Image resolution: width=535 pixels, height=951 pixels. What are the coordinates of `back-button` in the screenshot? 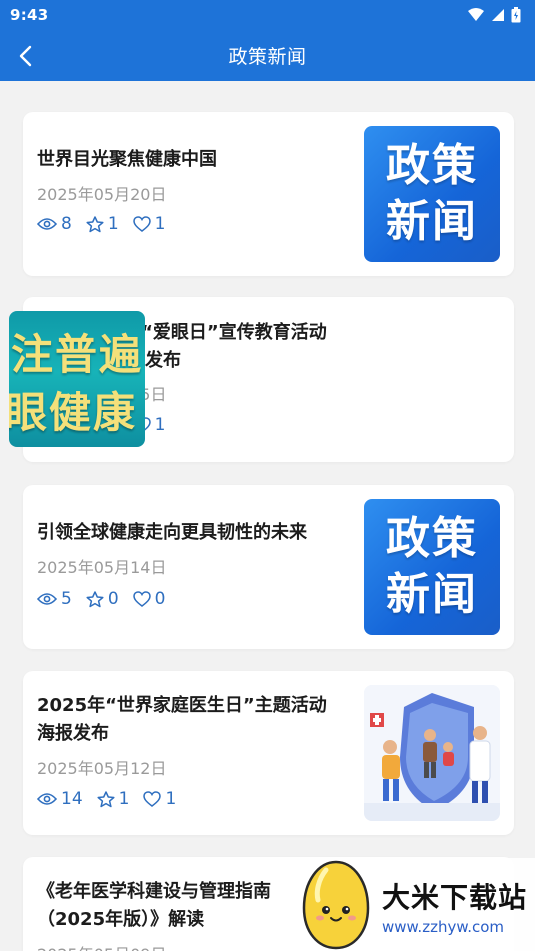 It's located at (26, 56).